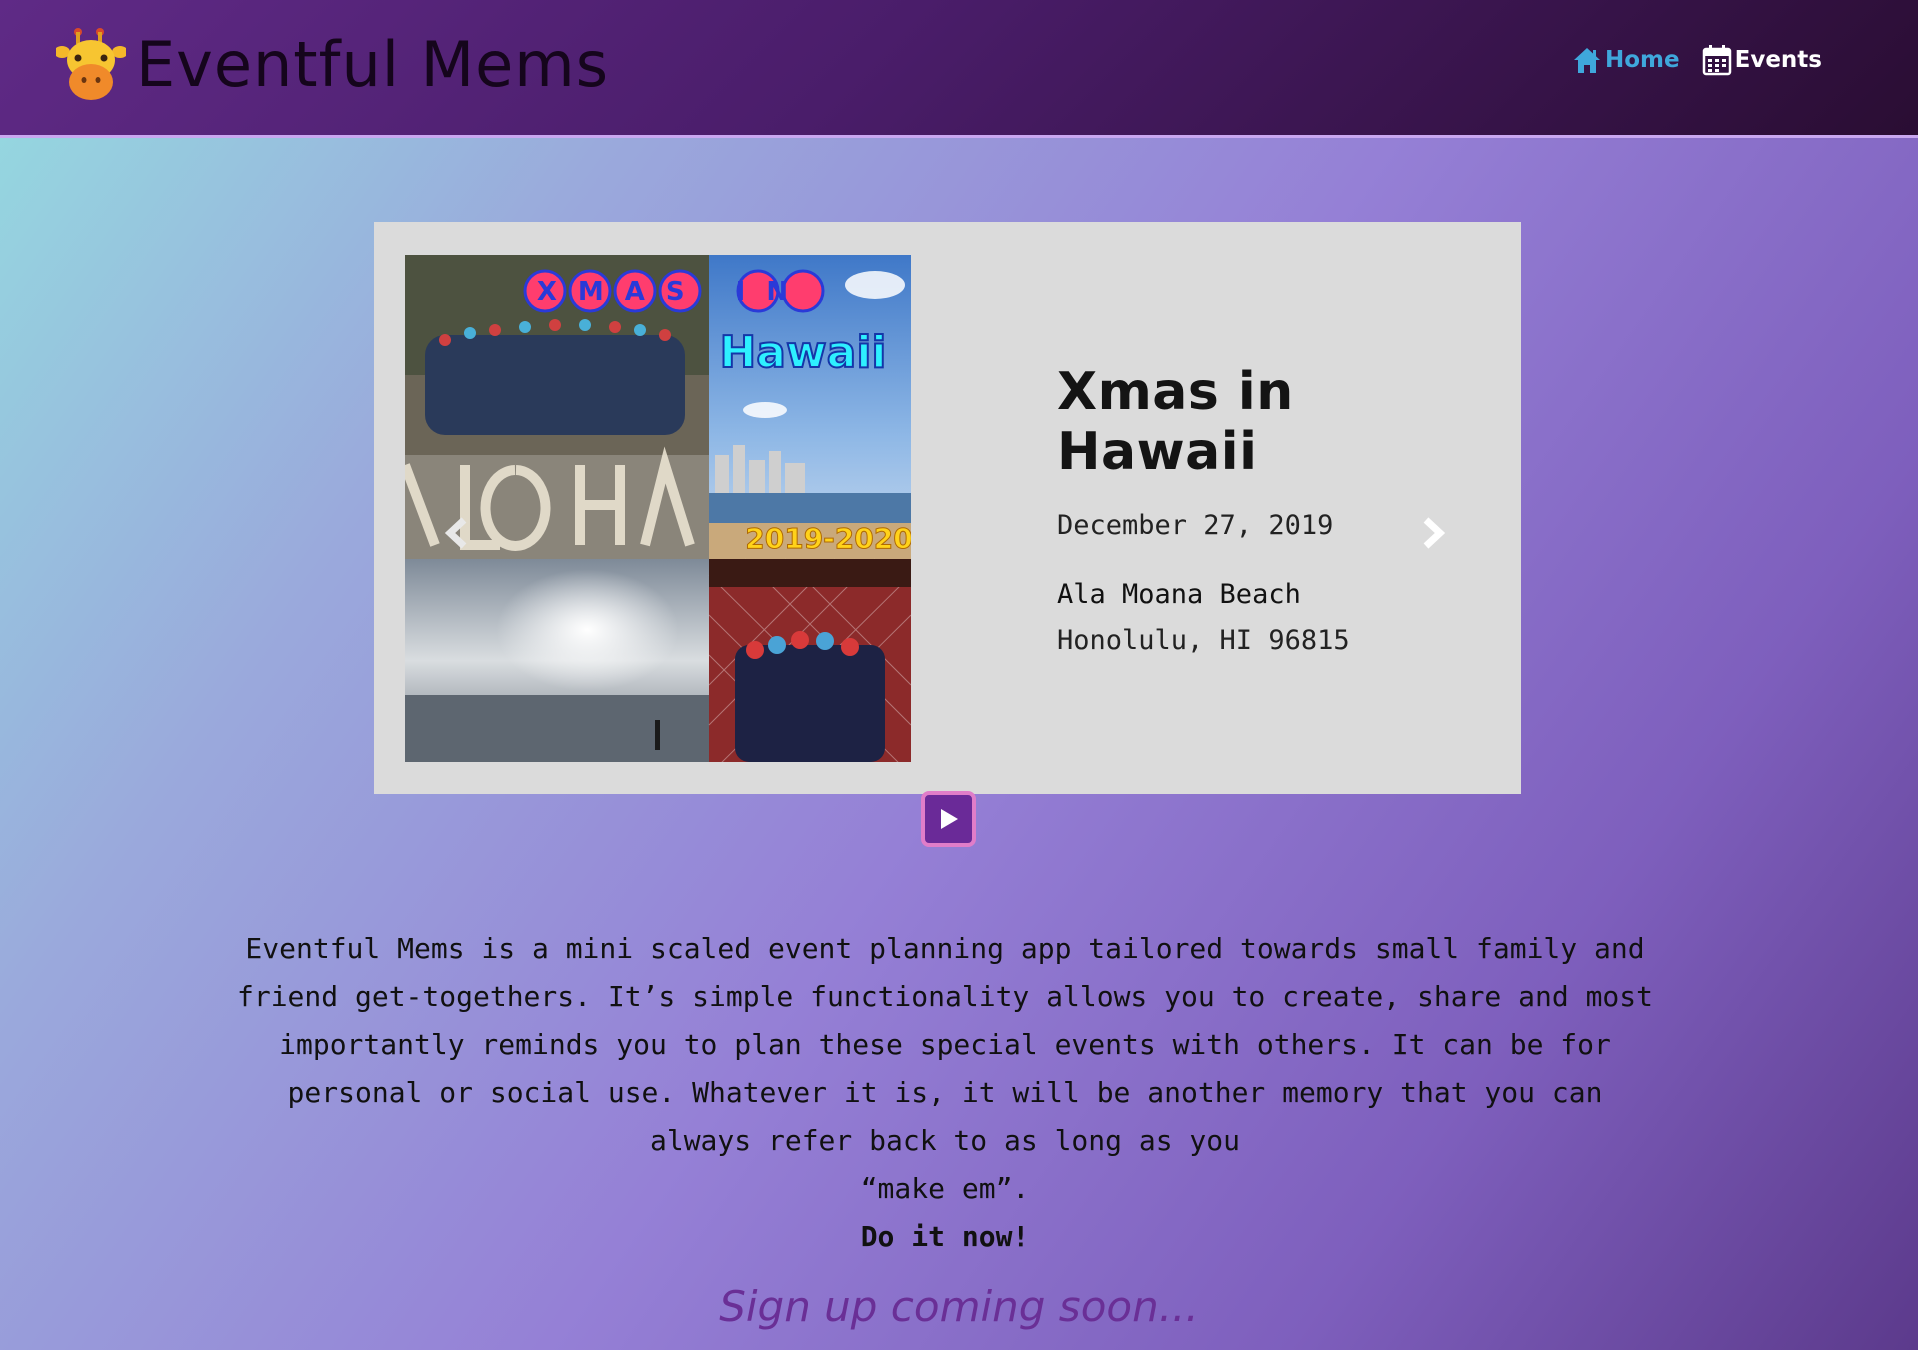  What do you see at coordinates (945, 1188) in the screenshot?
I see `about-line: “make em”.` at bounding box center [945, 1188].